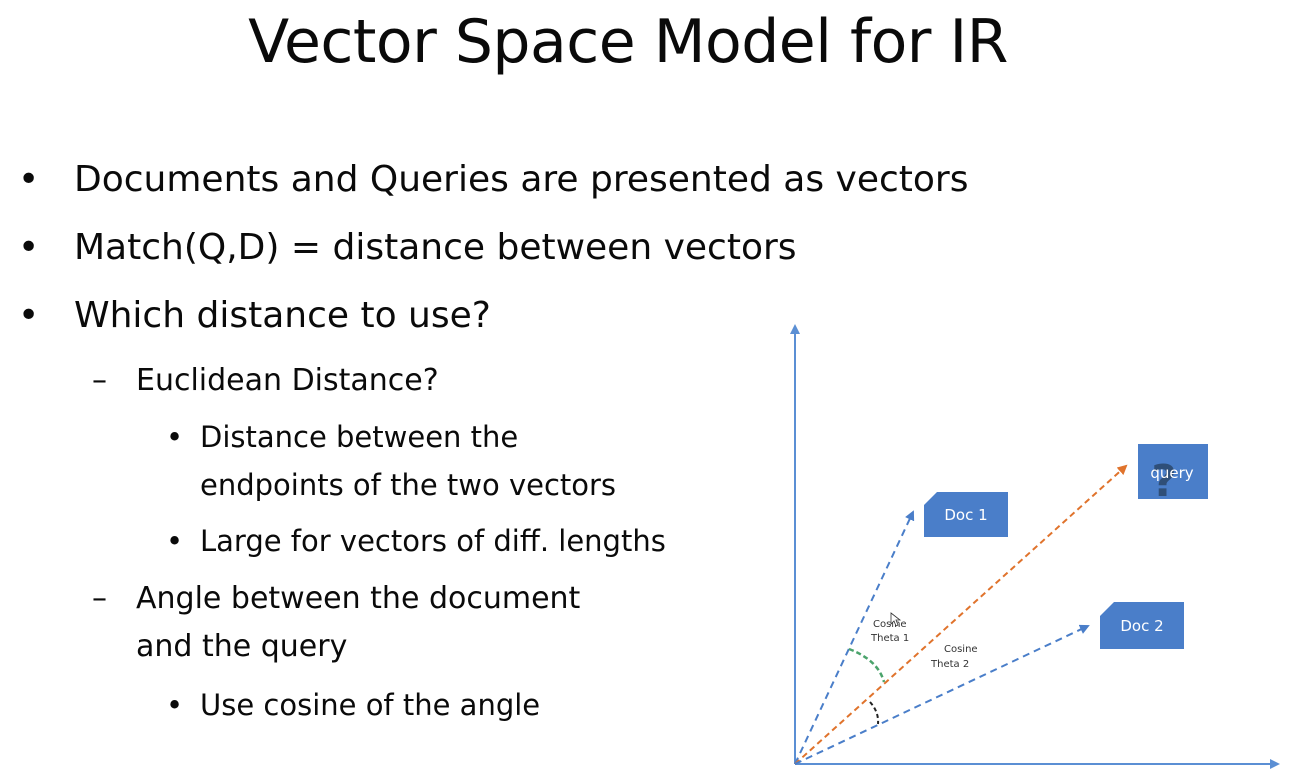 Image resolution: width=1292 pixels, height=778 pixels. What do you see at coordinates (961, 649) in the screenshot?
I see `theta2-label-line1: Cosine` at bounding box center [961, 649].